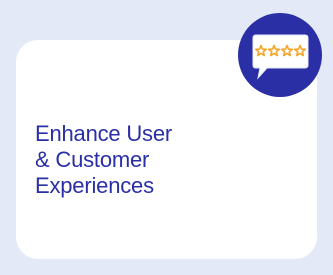  I want to click on review-stars-speech-bubble-icon, so click(280, 55).